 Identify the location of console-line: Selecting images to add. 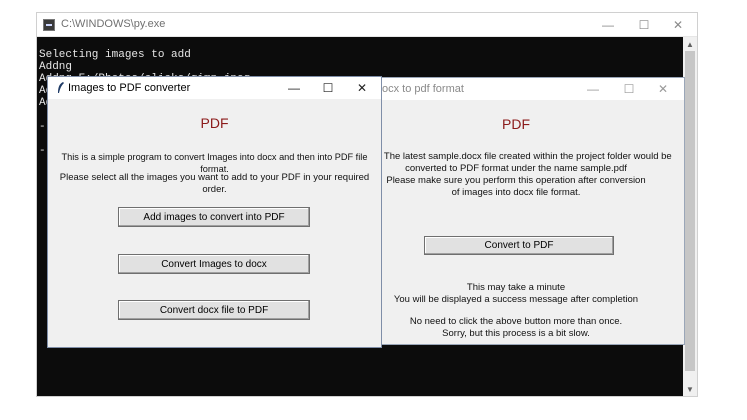
(115, 55).